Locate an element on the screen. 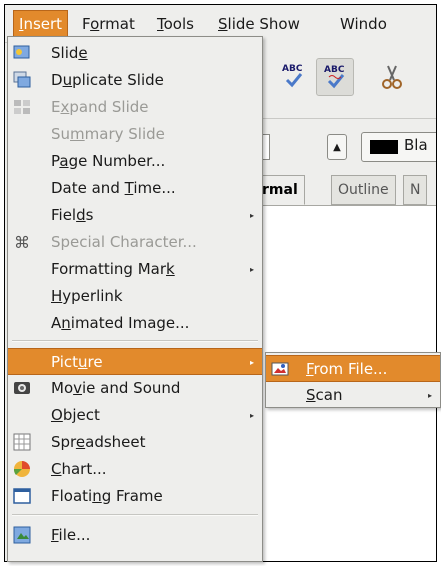  menu-format: Format is located at coordinates (108, 24).